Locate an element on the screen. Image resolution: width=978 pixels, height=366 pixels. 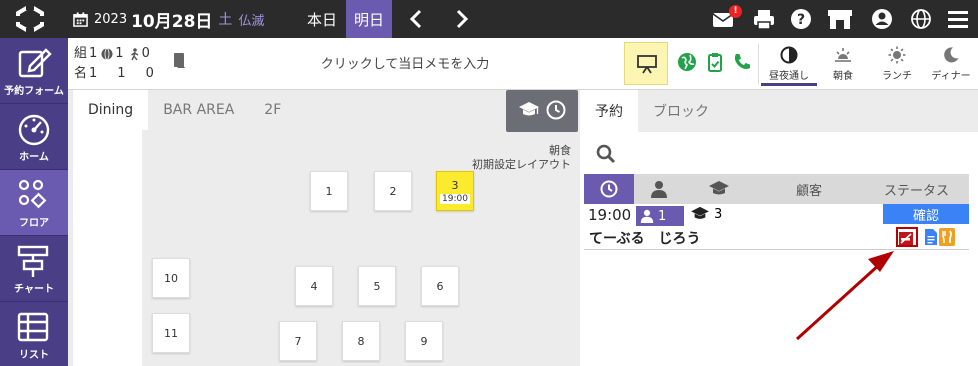
clipboard-check-icon is located at coordinates (715, 62).